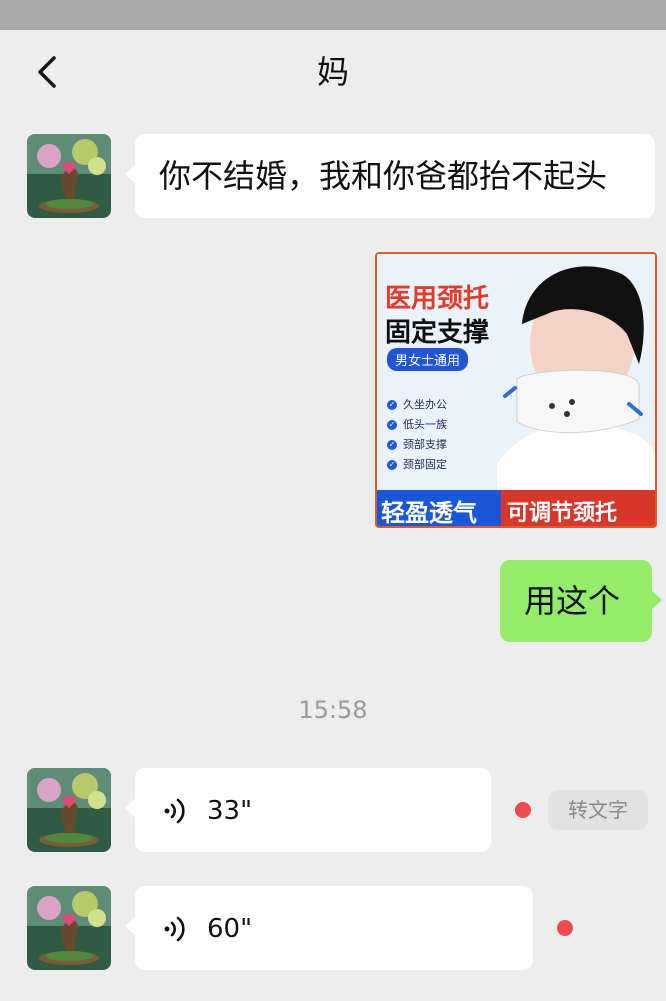 This screenshot has height=1001, width=666. I want to click on product-feature: ✓ 久坐办公, so click(417, 404).